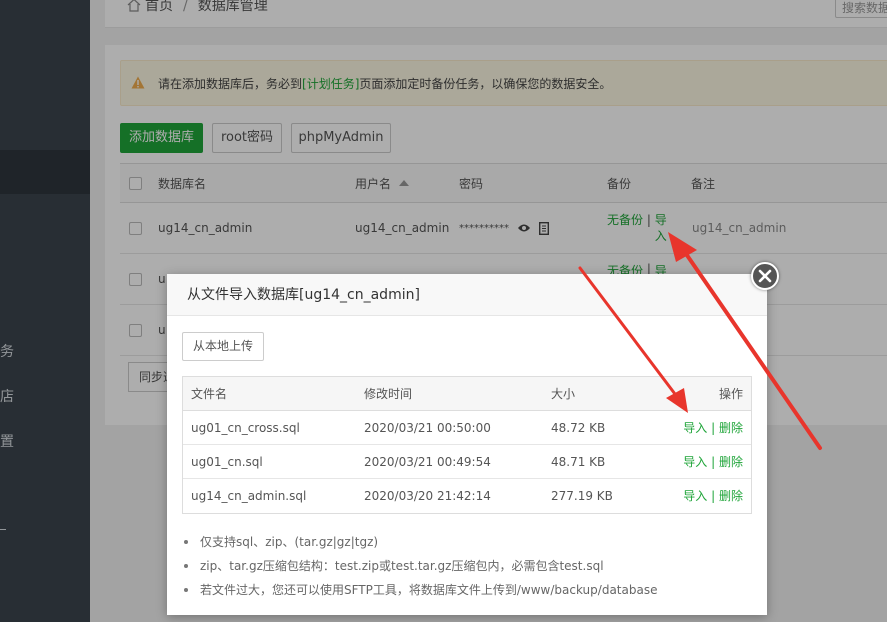 The image size is (887, 622). I want to click on file-name: ug01_cn.sql, so click(227, 462).